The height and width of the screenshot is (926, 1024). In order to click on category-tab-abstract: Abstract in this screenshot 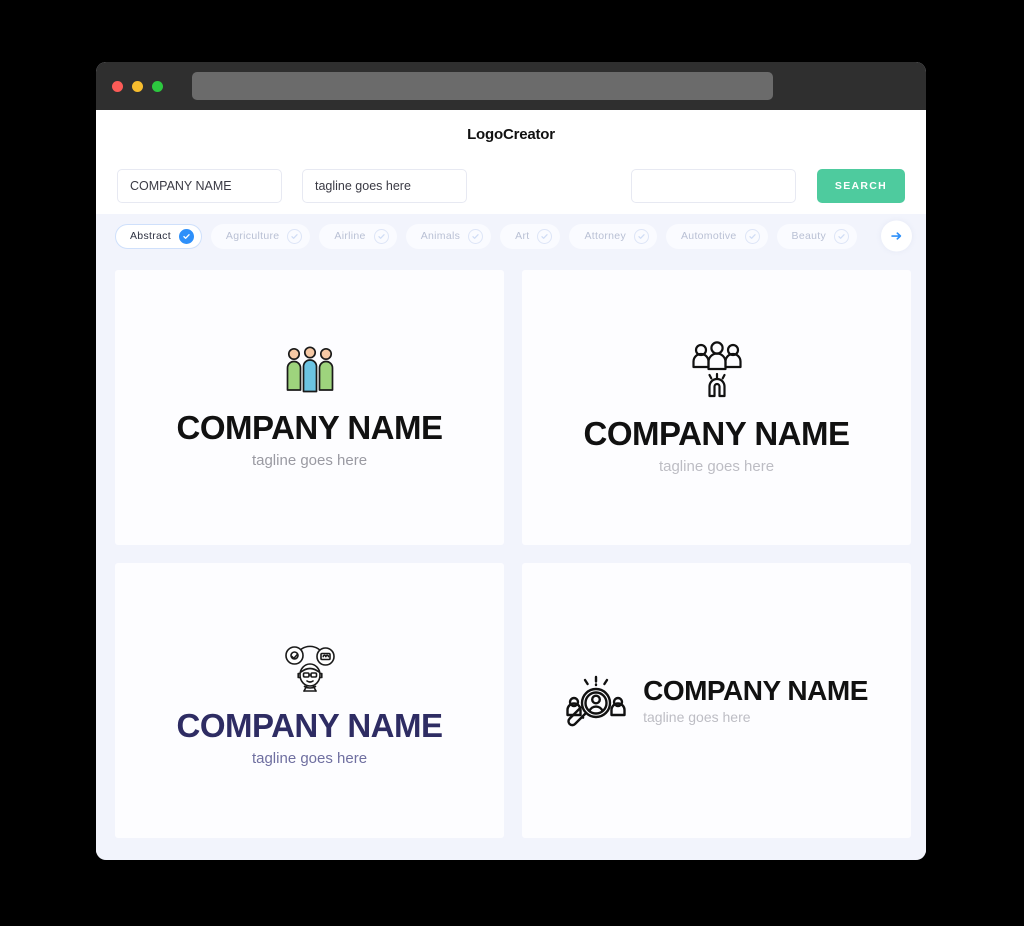, I will do `click(158, 236)`.